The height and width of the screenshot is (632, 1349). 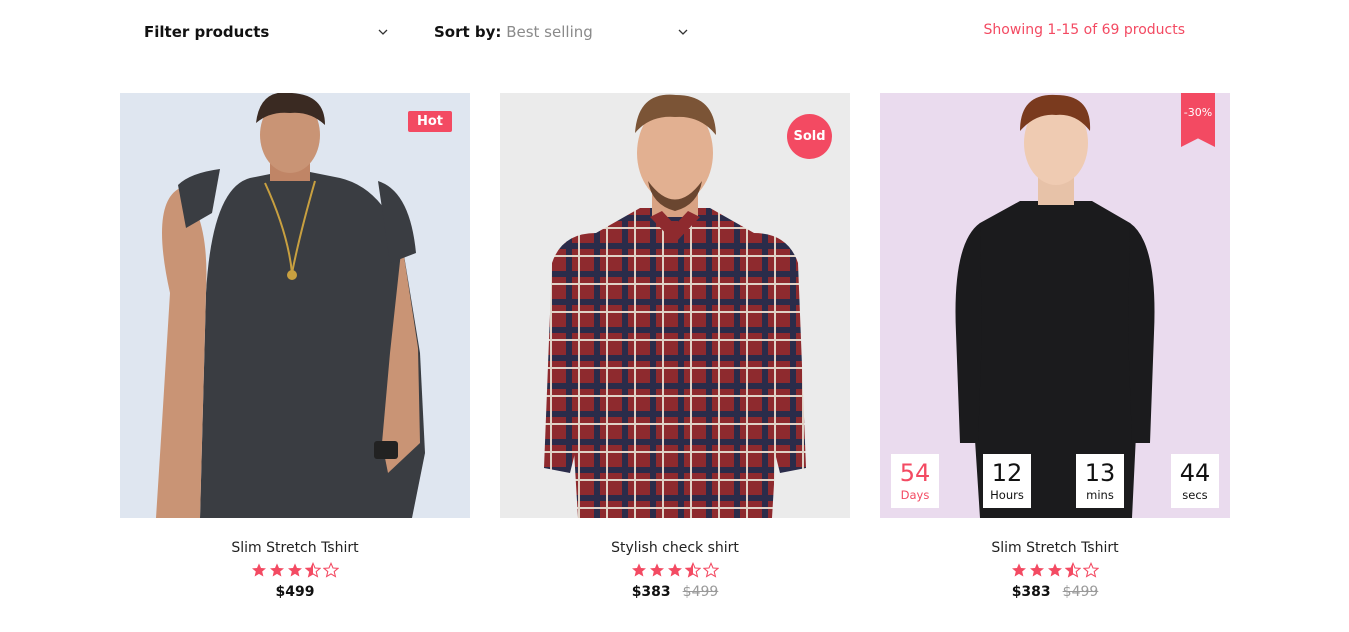 What do you see at coordinates (675, 559) in the screenshot?
I see `product-info: Stylish check shirt $383 $499` at bounding box center [675, 559].